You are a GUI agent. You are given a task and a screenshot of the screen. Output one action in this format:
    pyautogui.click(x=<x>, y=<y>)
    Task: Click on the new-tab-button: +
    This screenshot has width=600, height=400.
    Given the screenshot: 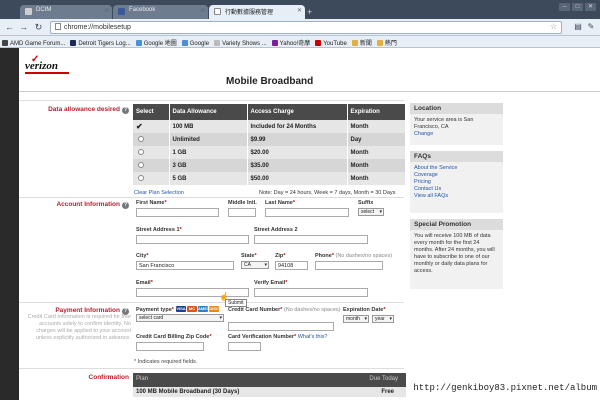 What is the action you would take?
    pyautogui.click(x=309, y=12)
    